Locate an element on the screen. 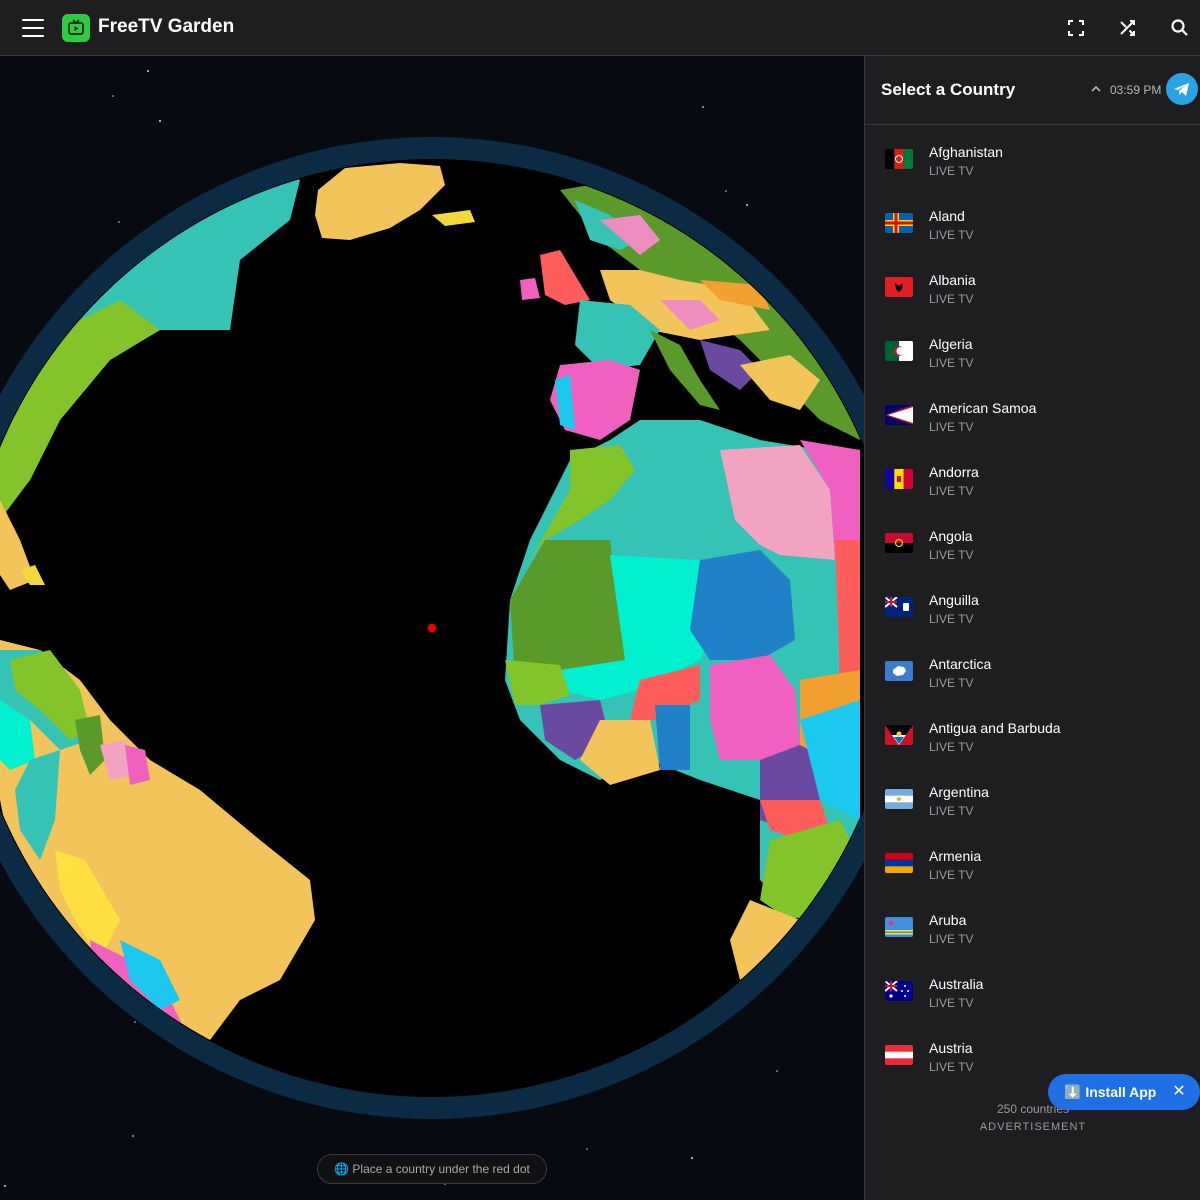 The height and width of the screenshot is (1200, 1200). armenia-flag-icon is located at coordinates (899, 863).